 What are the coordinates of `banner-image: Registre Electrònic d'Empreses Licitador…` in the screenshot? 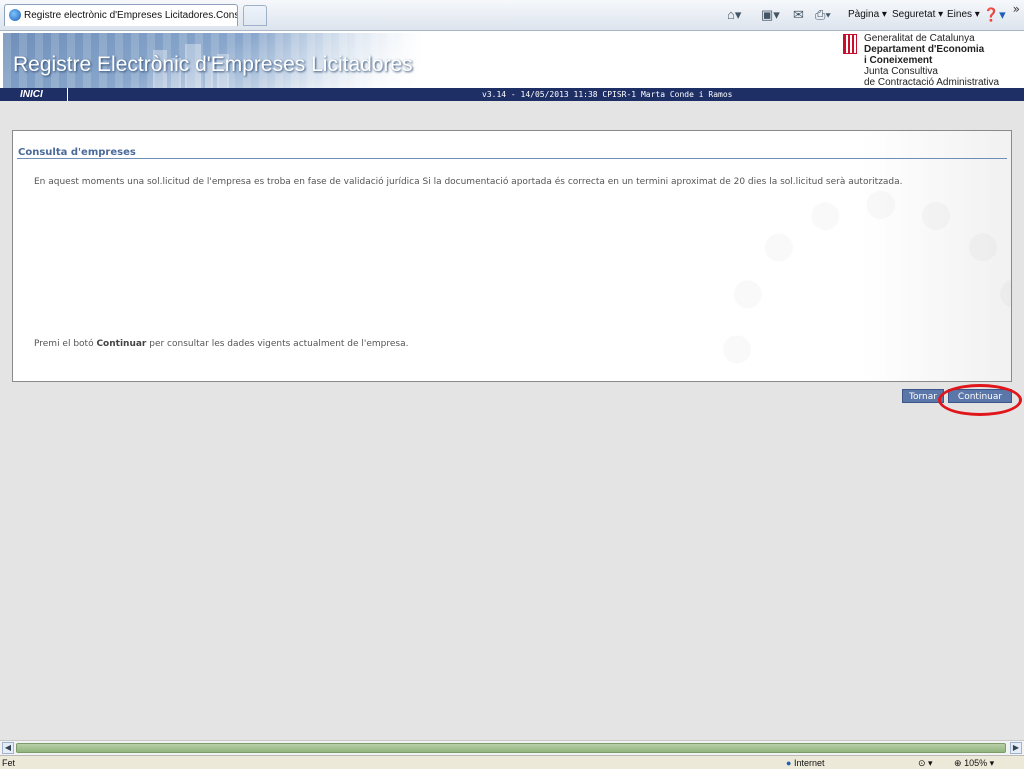 It's located at (213, 60).